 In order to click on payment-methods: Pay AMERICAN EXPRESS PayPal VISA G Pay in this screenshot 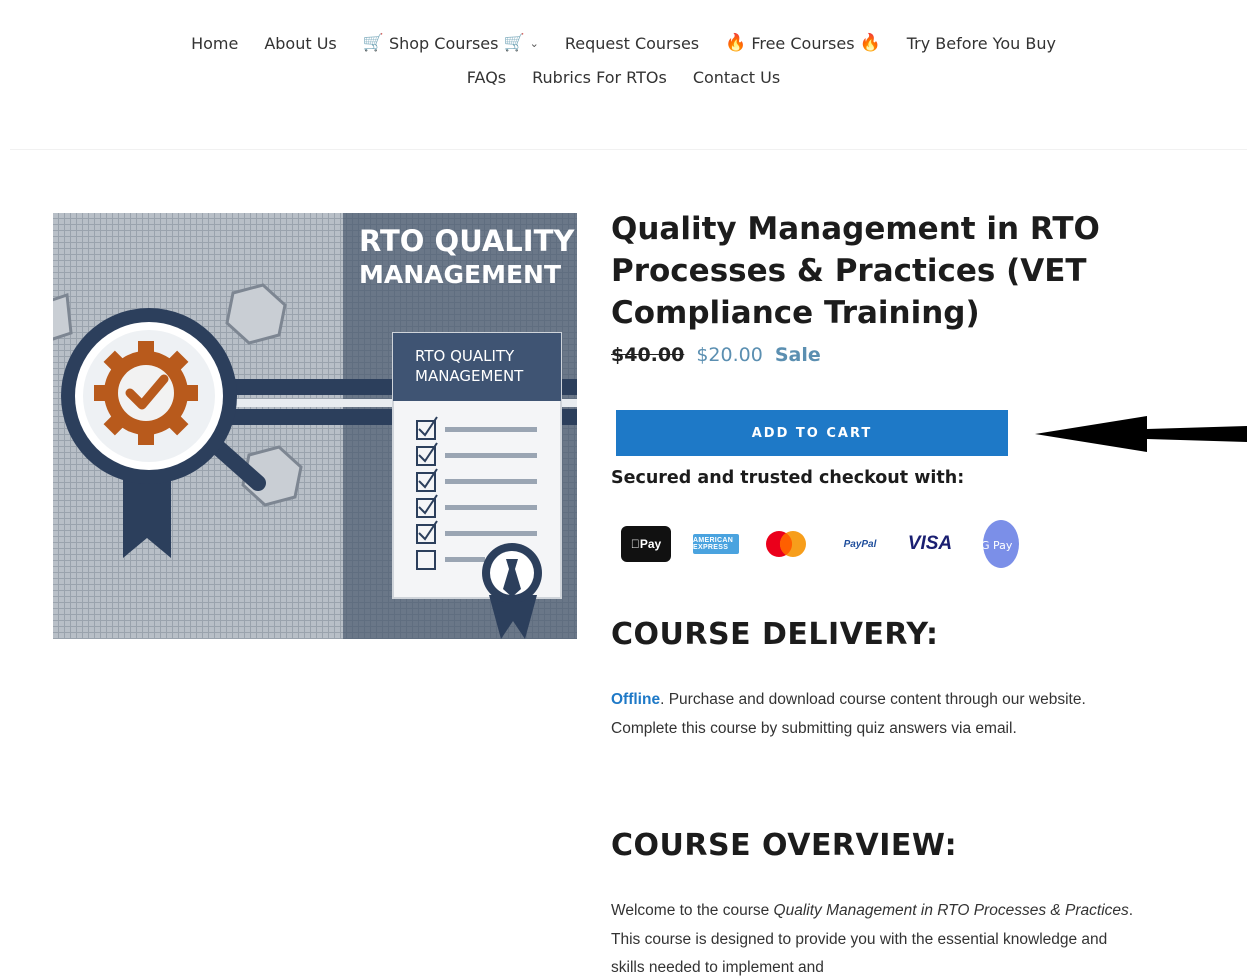, I will do `click(821, 544)`.